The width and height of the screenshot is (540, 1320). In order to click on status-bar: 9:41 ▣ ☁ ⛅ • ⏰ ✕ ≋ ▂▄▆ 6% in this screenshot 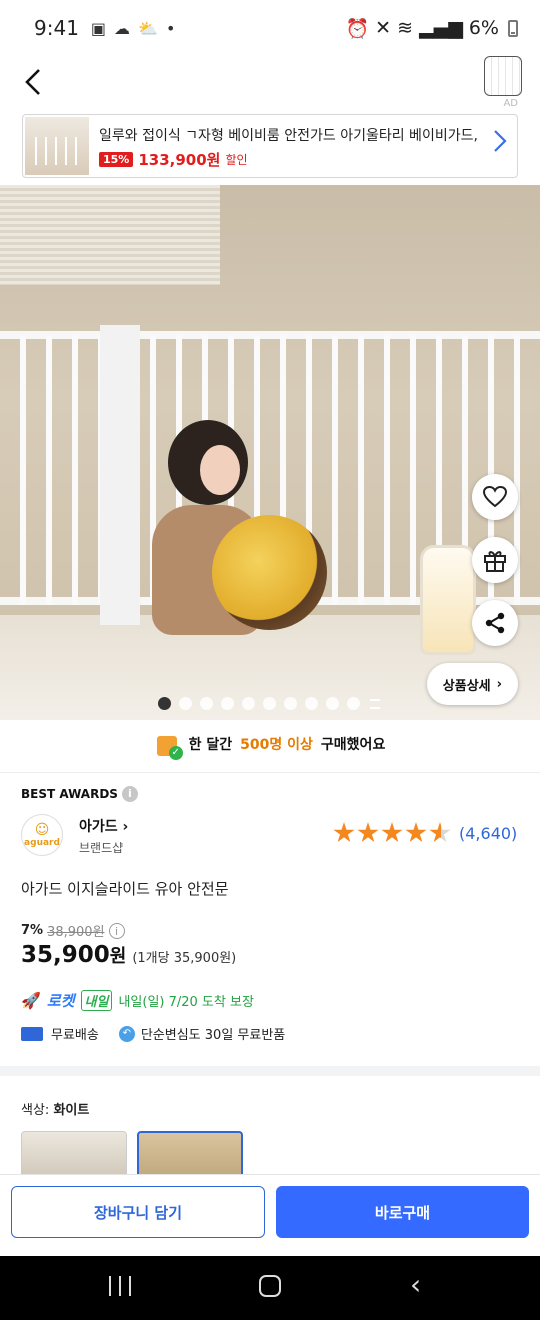, I will do `click(270, 28)`.